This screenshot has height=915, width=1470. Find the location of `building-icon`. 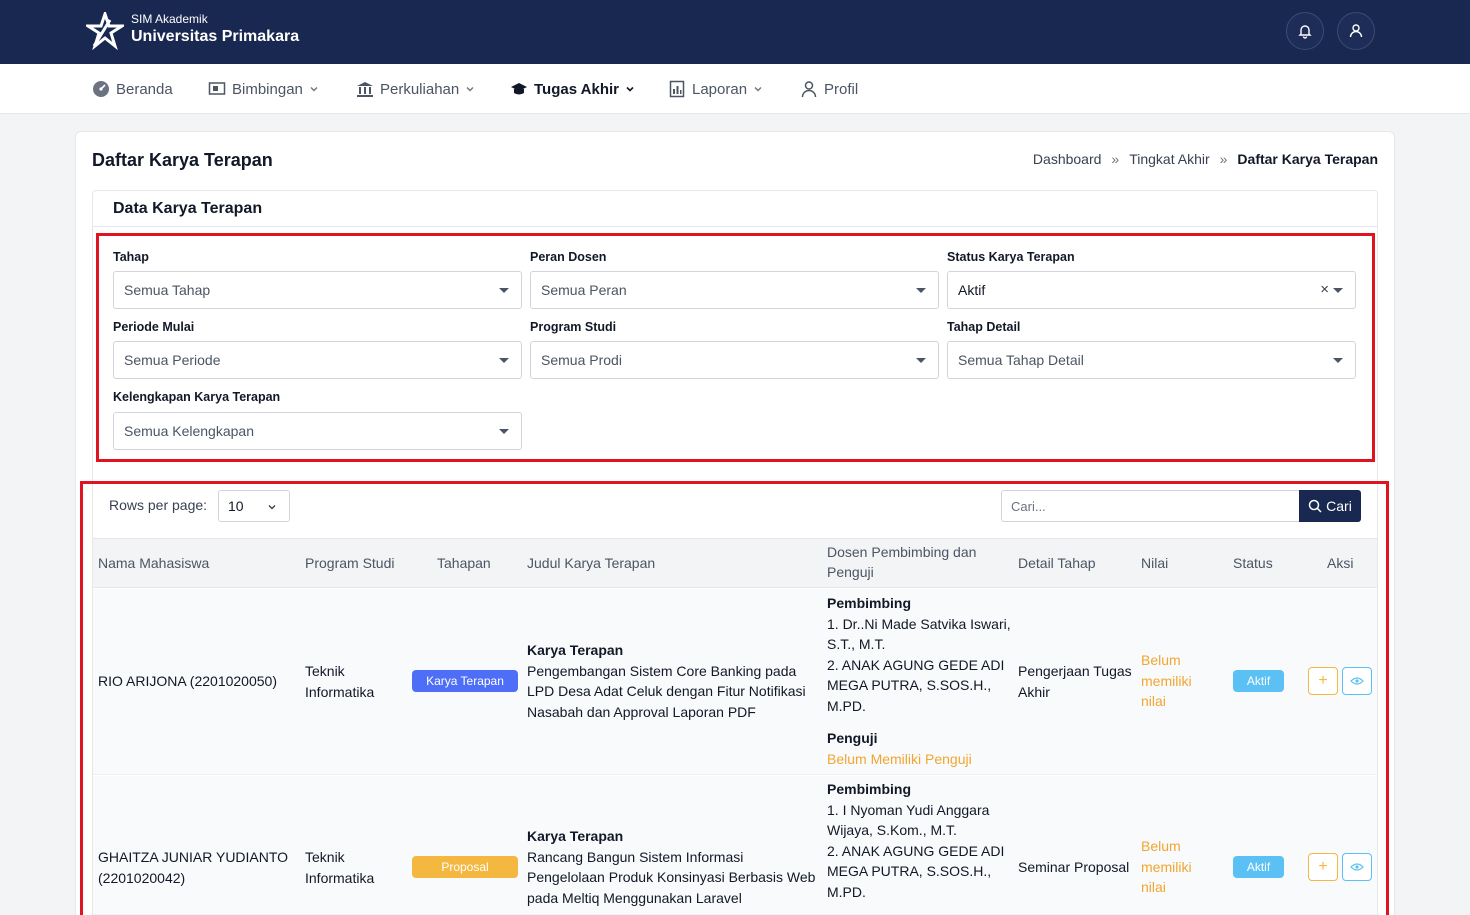

building-icon is located at coordinates (365, 89).